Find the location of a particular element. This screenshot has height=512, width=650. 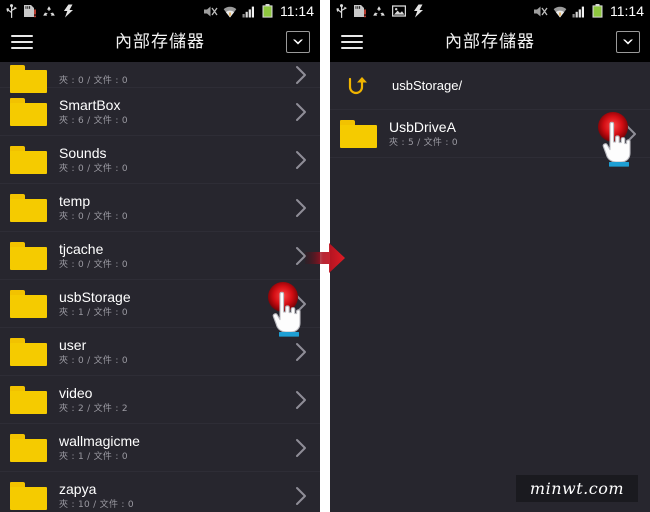

row-meta: tjcache 夾 : 0 / 文件 : 0 is located at coordinates (93, 256).